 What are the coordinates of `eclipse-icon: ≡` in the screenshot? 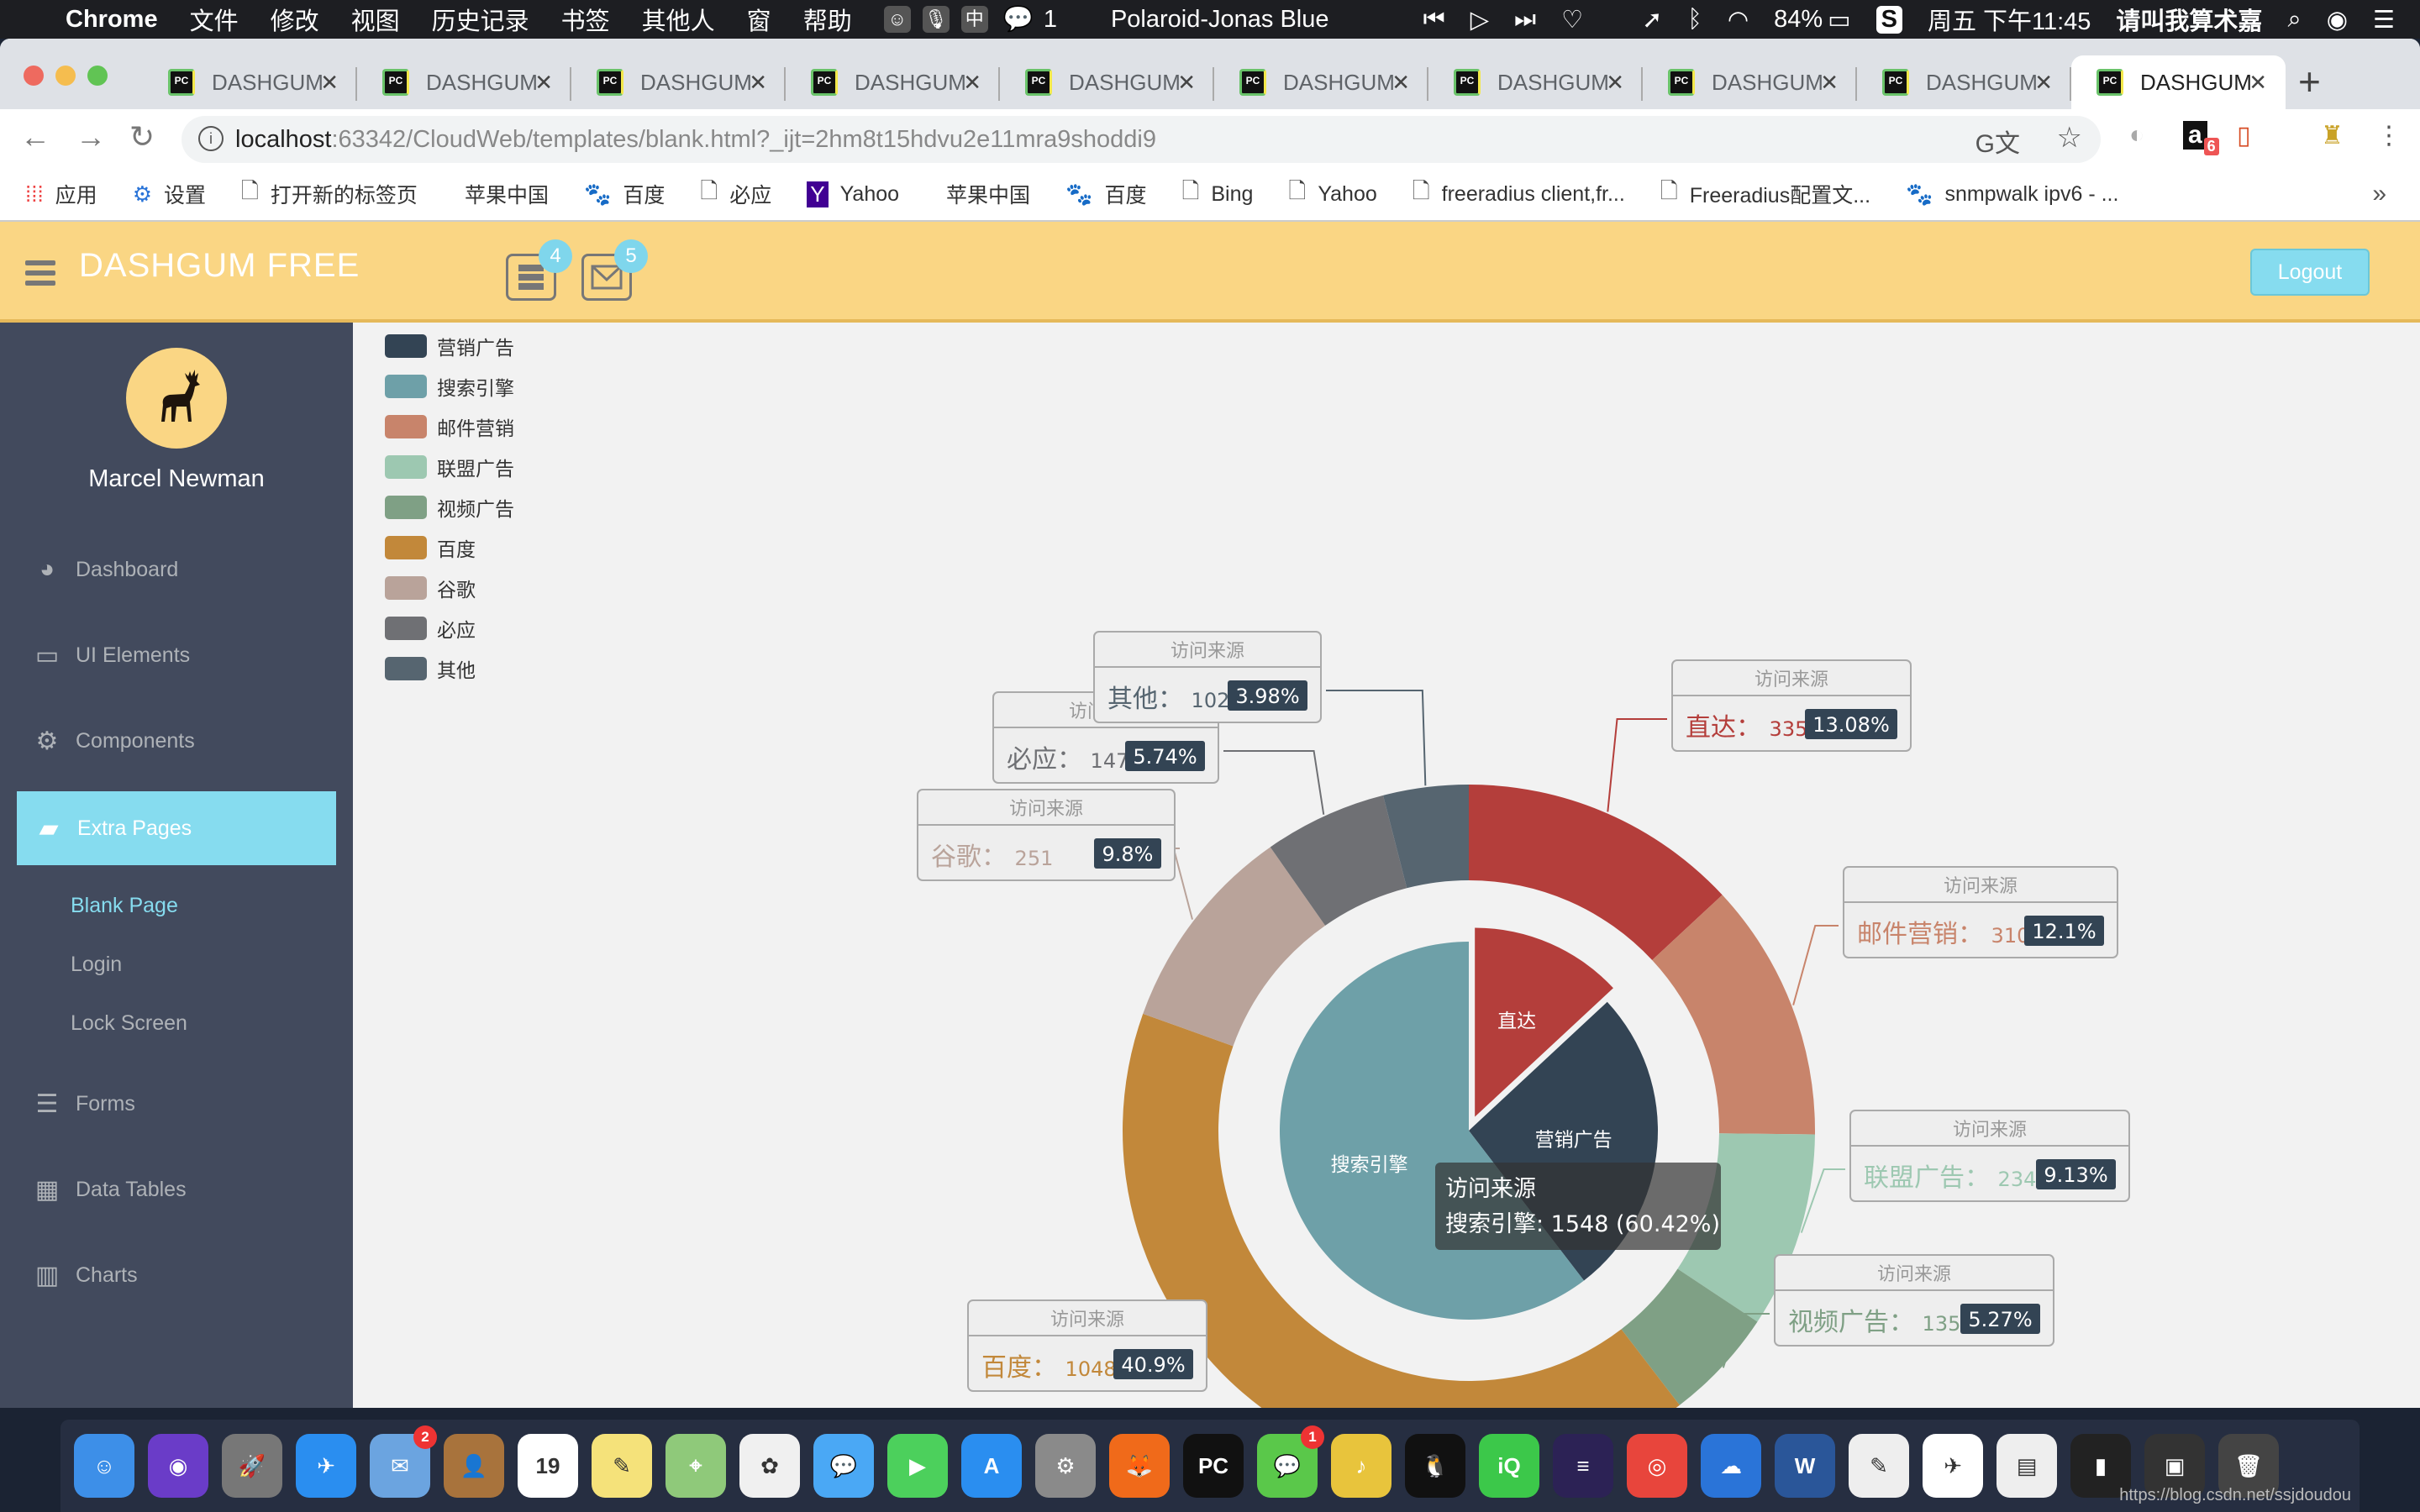 It's located at (1583, 1466).